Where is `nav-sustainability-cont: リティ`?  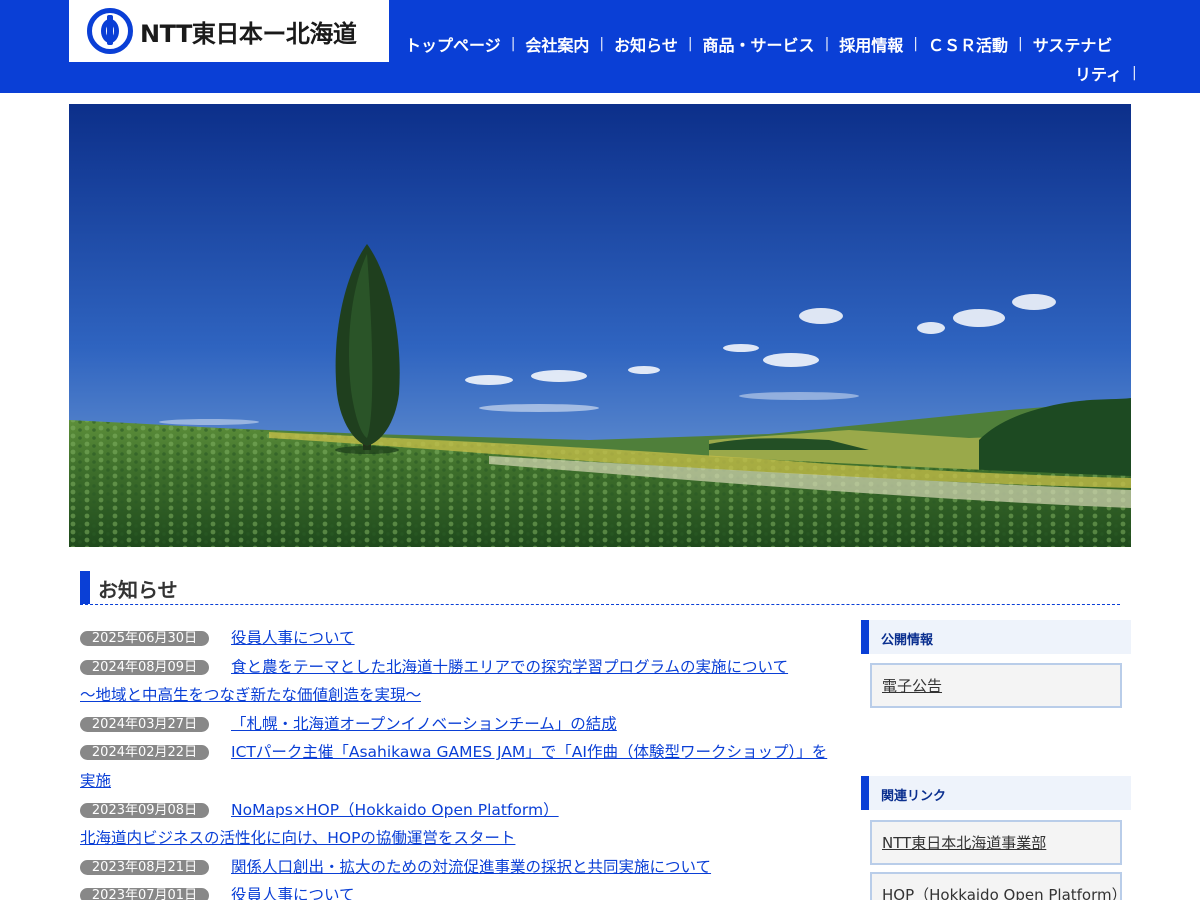
nav-sustainability-cont: リティ is located at coordinates (1098, 73).